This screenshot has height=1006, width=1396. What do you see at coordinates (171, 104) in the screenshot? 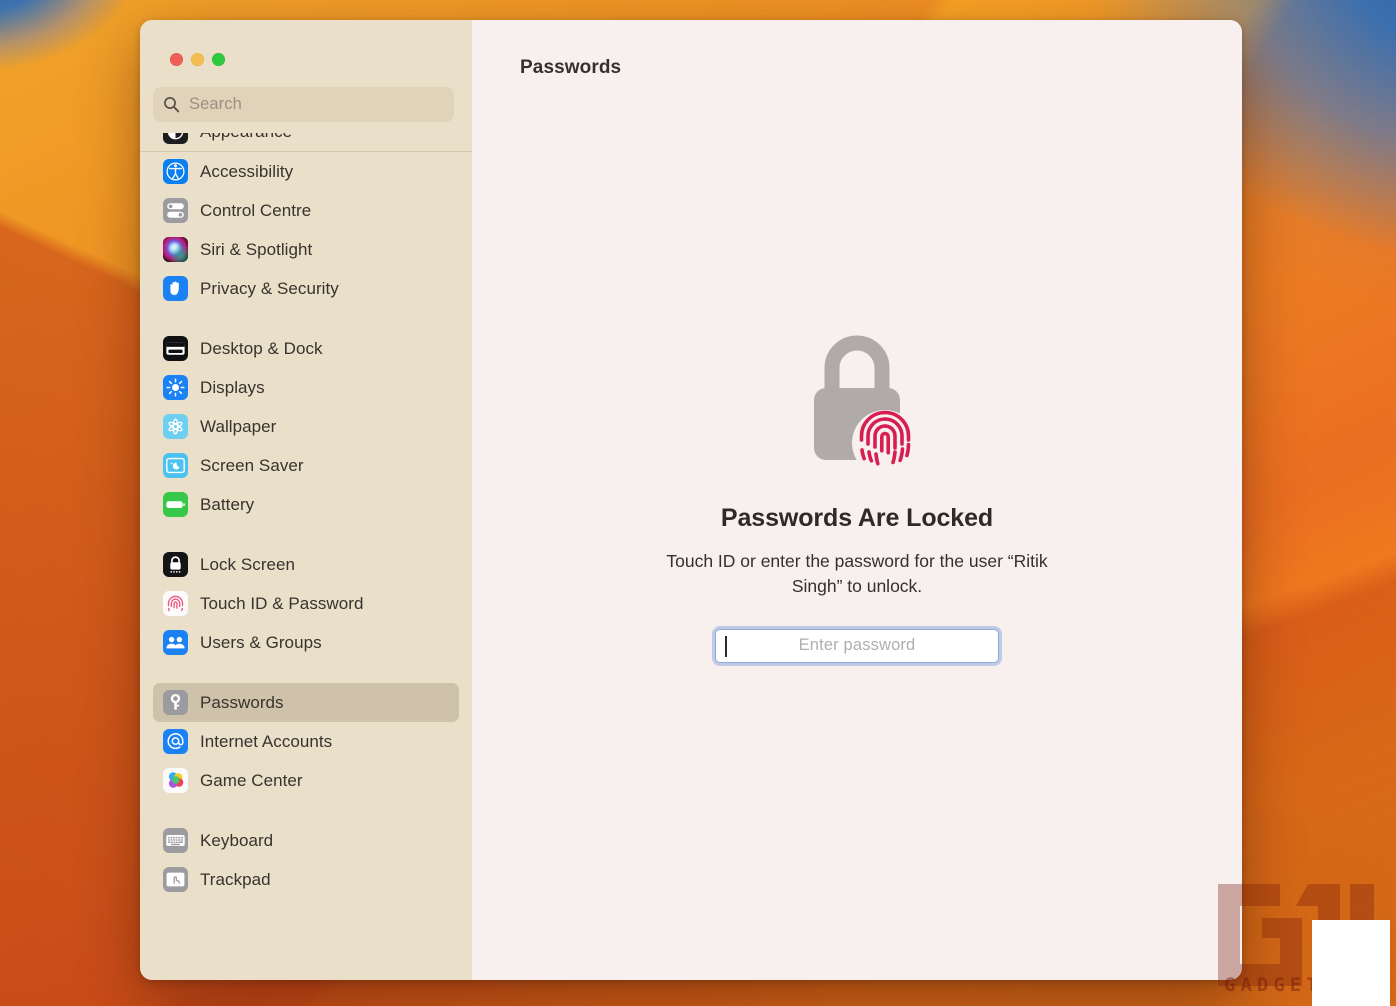
I see `search-icon` at bounding box center [171, 104].